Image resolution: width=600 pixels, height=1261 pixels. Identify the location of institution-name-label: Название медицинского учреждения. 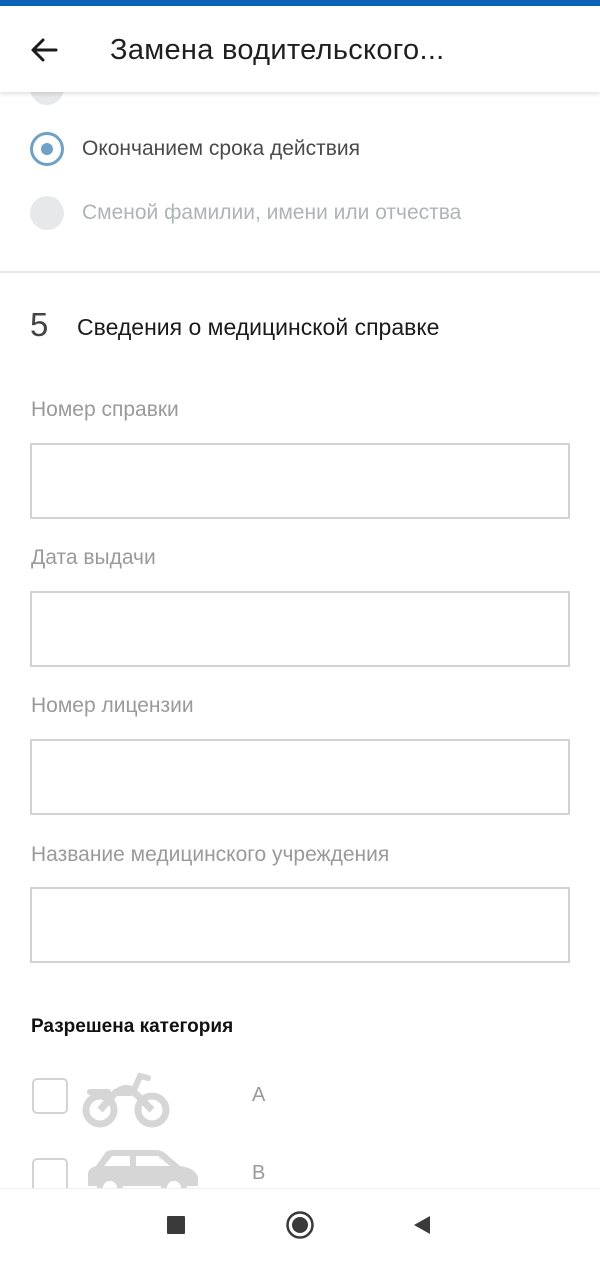
(210, 854).